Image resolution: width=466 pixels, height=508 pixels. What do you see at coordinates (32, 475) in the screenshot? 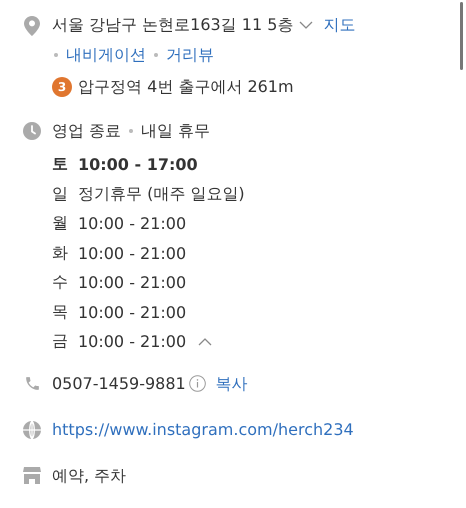
I see `store-icon` at bounding box center [32, 475].